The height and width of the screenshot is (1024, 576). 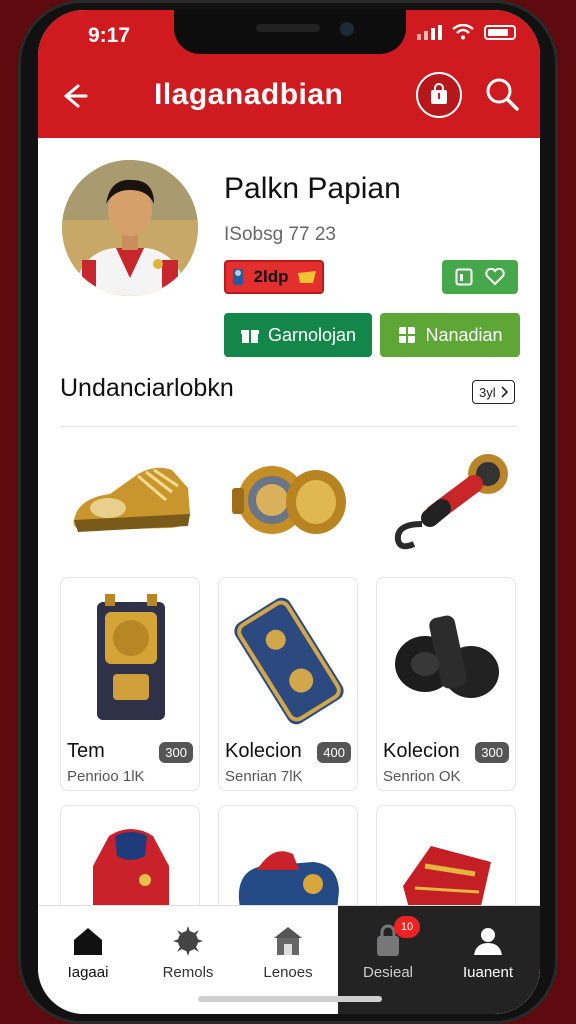 I want to click on avatar, so click(x=130, y=228).